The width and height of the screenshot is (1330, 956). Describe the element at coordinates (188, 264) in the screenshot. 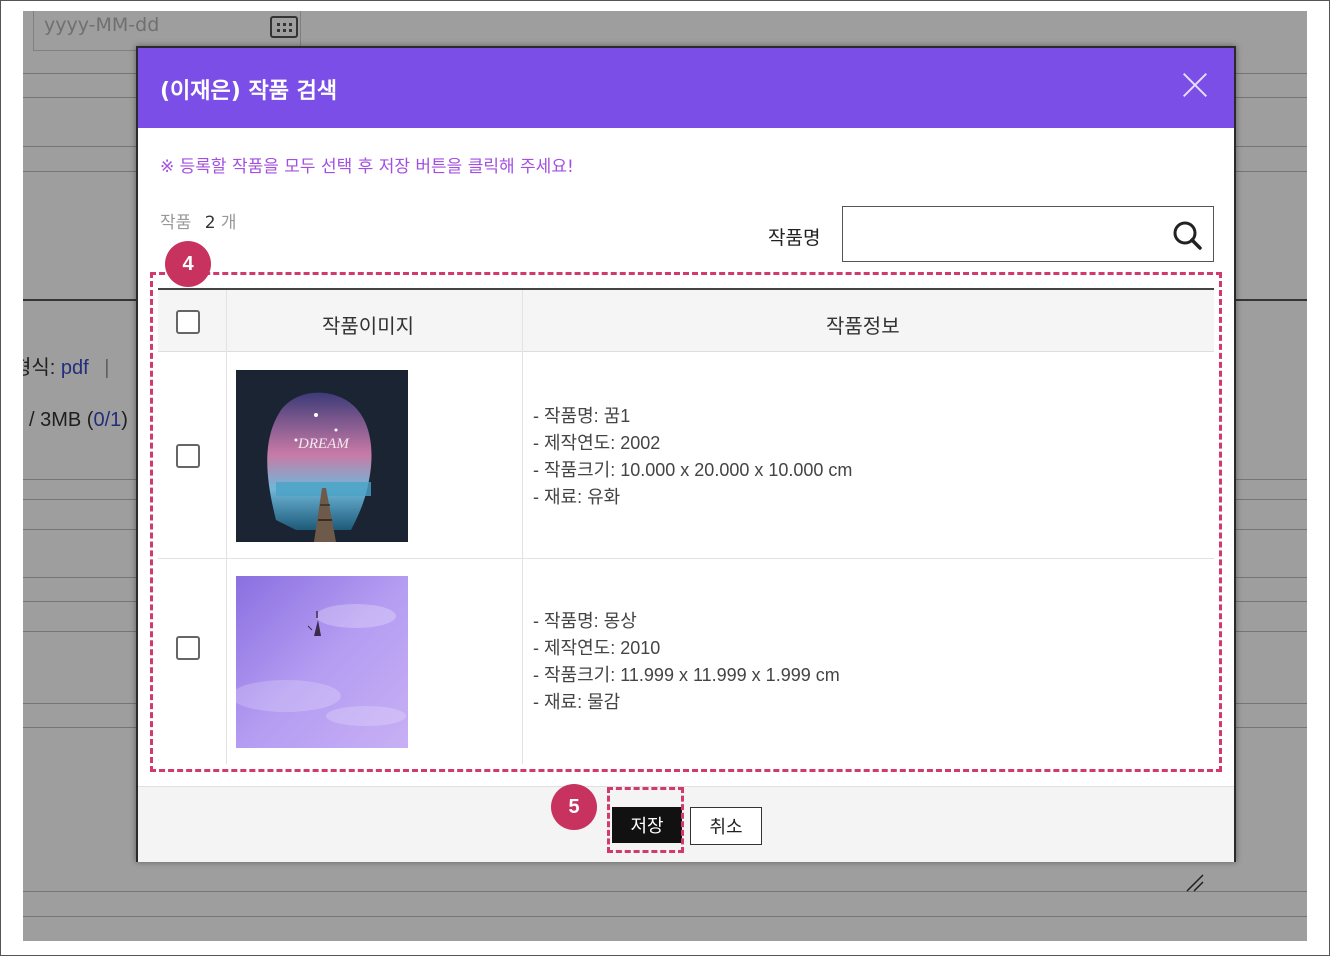

I see `annotation-badge-4: 4` at that location.